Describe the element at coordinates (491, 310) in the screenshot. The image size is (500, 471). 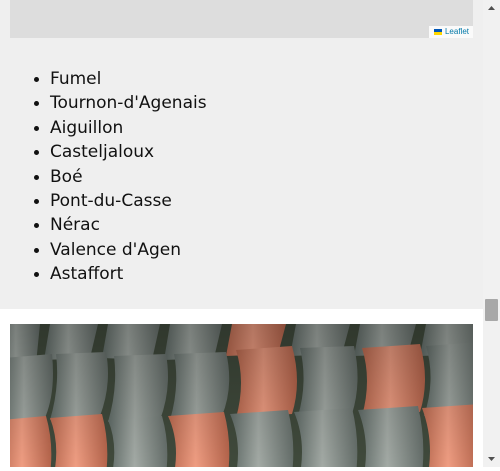
I see `scrollbar-thumb` at that location.